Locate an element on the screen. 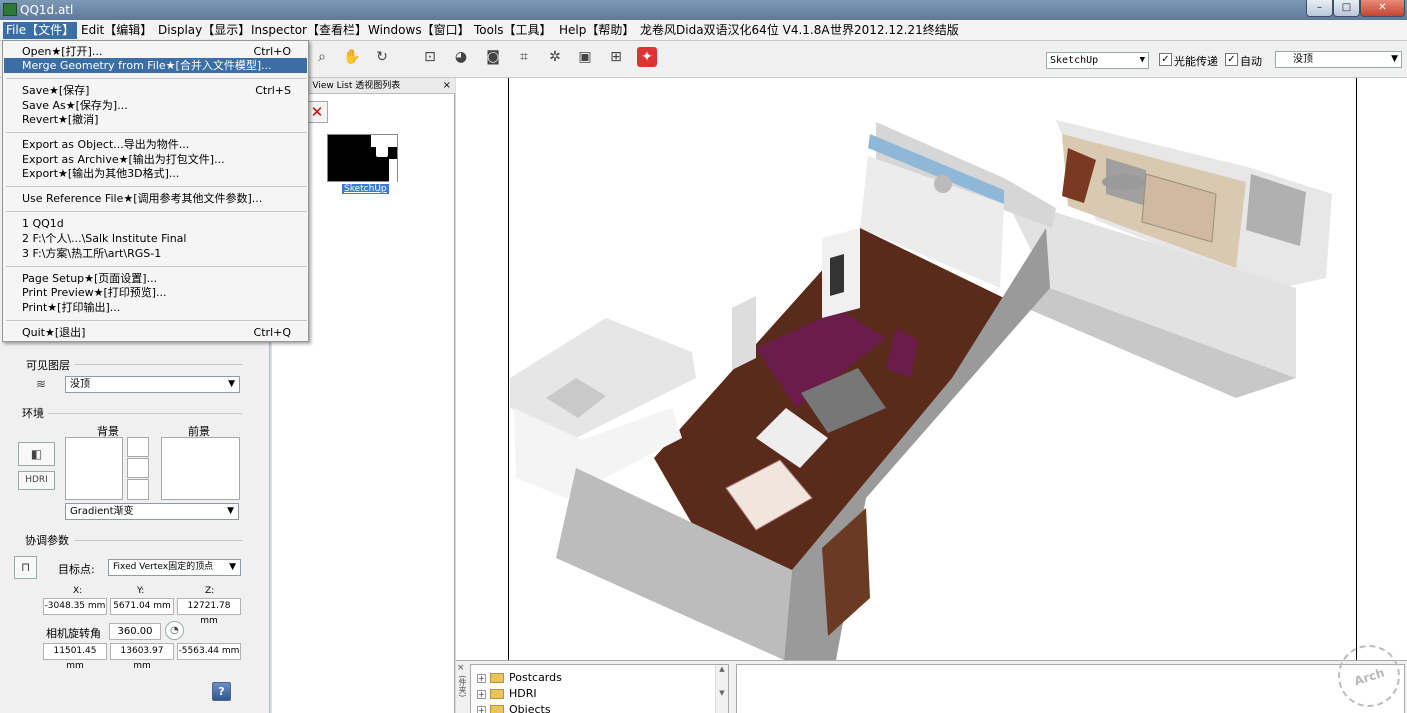 This screenshot has width=1407, height=713. rotation-field: 360.00 is located at coordinates (135, 631).